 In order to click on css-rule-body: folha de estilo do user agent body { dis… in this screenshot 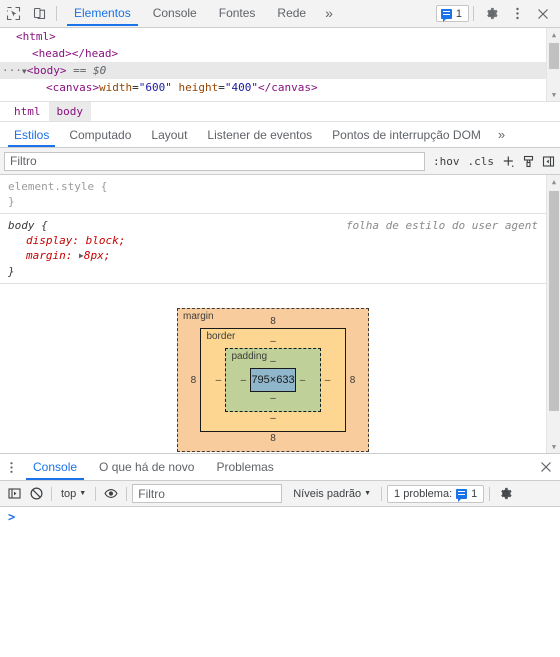, I will do `click(273, 249)`.